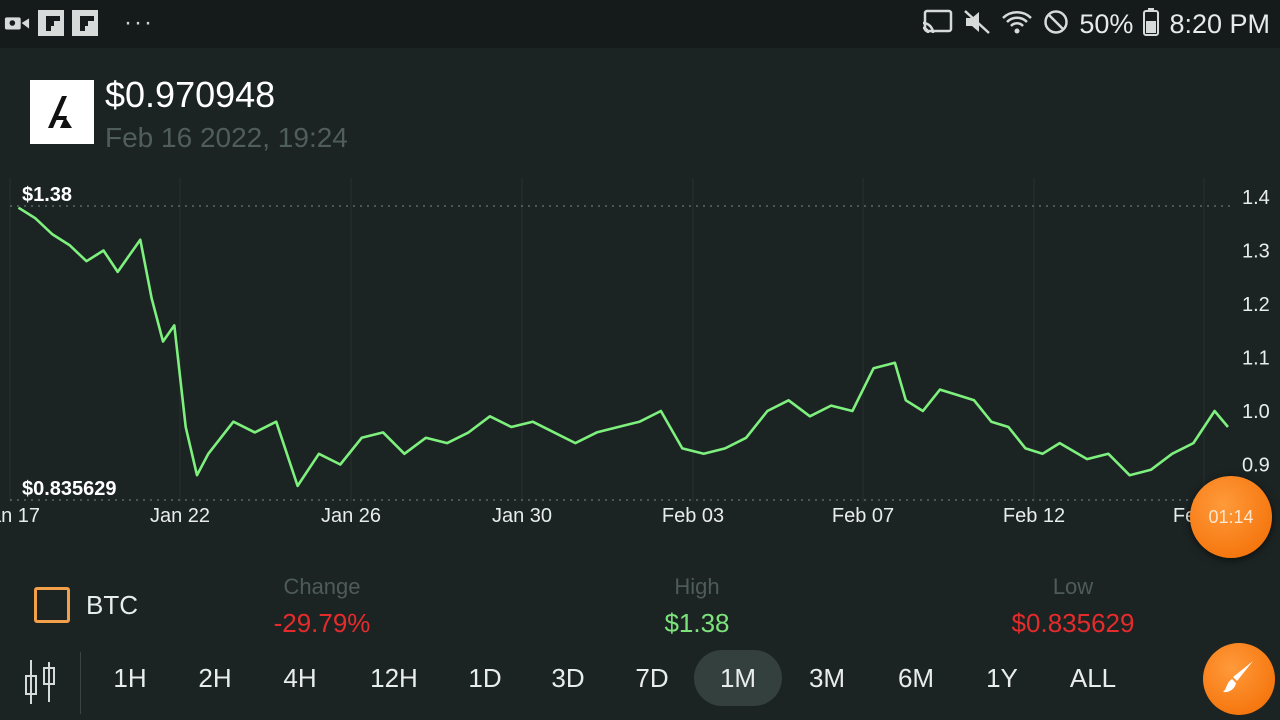 This screenshot has height=720, width=1280. Describe the element at coordinates (1073, 586) in the screenshot. I see `low-label: Low` at that location.